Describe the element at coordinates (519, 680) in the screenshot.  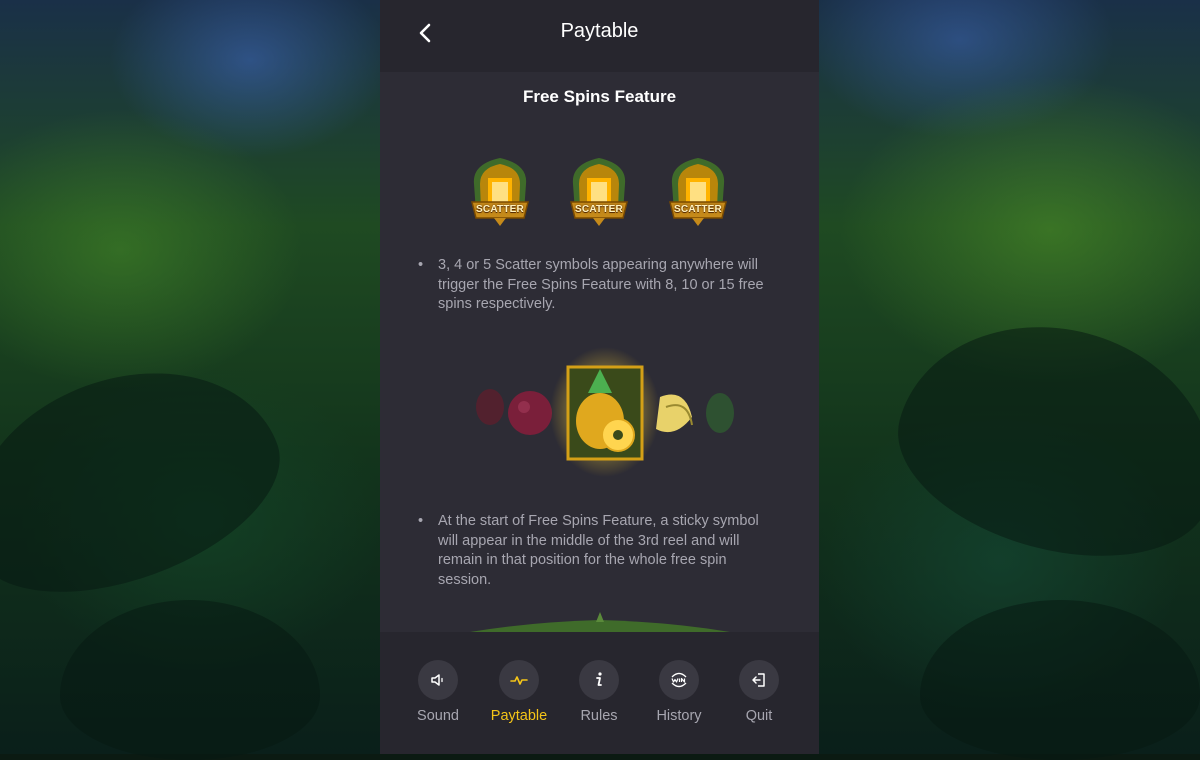
I see `paytable-icon` at that location.